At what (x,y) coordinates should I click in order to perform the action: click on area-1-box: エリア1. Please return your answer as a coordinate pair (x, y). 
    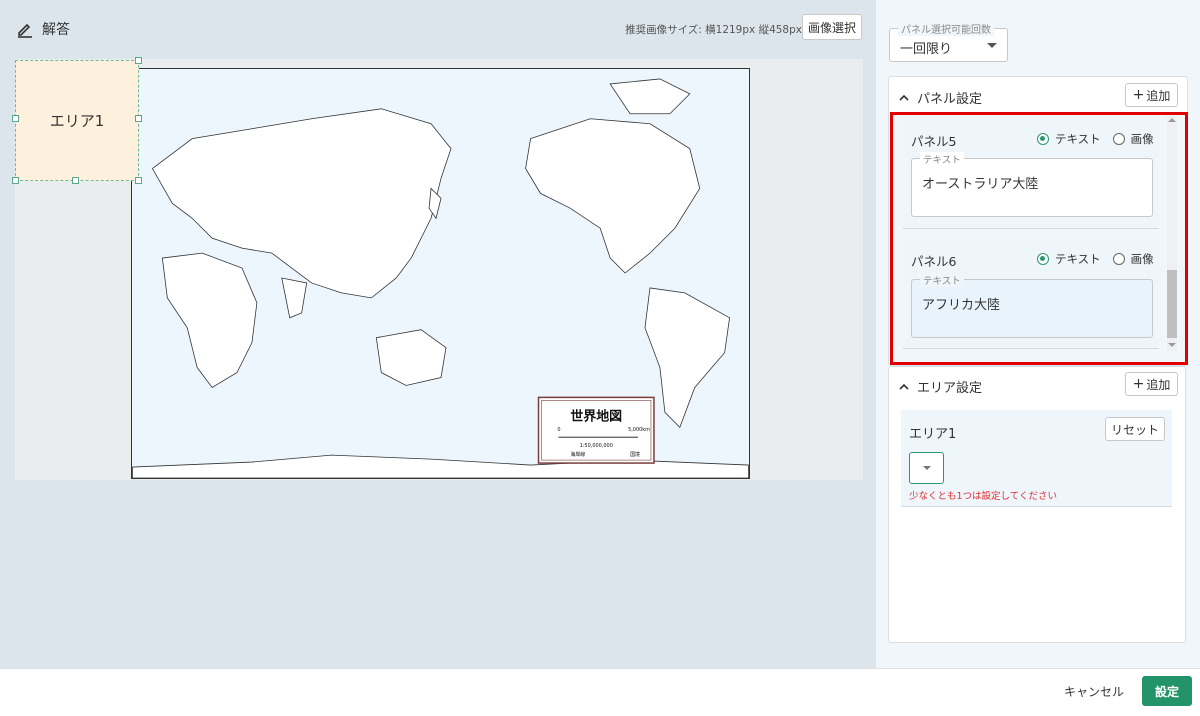
    Looking at the image, I should click on (77, 120).